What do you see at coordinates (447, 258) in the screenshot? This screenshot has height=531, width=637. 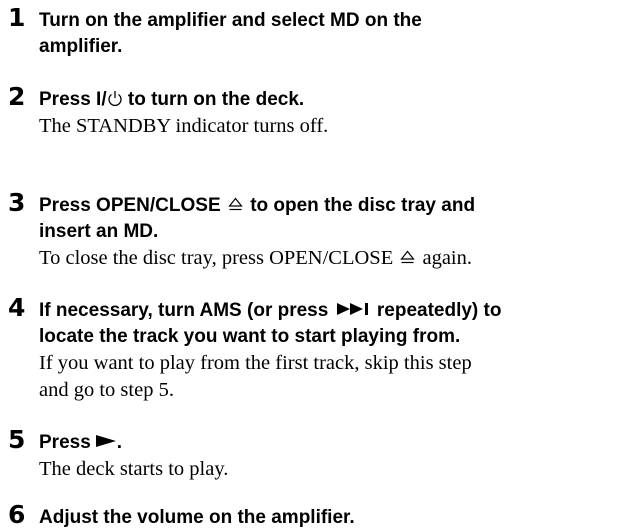 I see `step-body-text: again.` at bounding box center [447, 258].